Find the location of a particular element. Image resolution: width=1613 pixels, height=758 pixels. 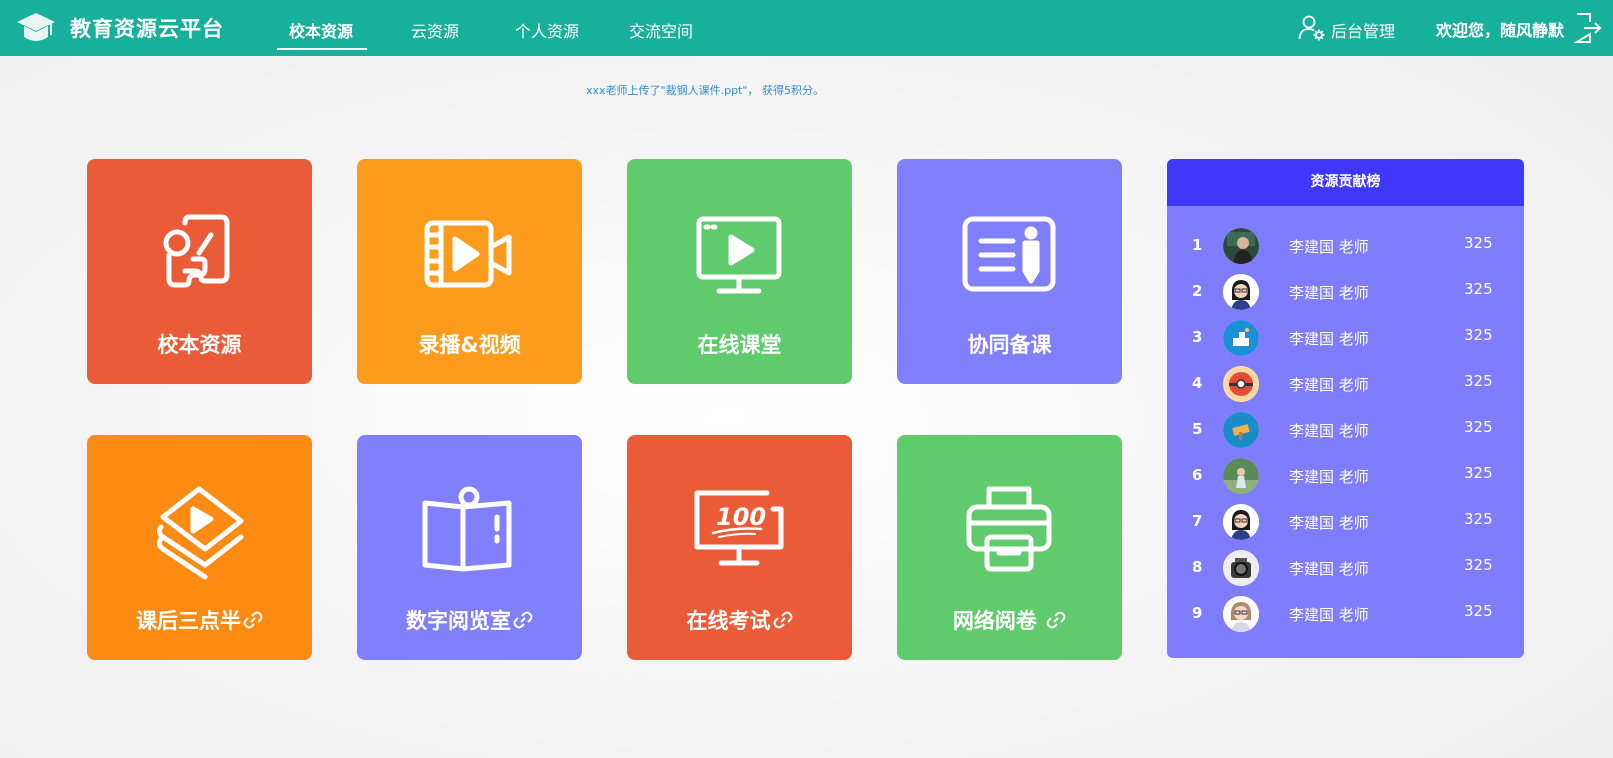

tile-label: 在线考试 is located at coordinates (739, 620).